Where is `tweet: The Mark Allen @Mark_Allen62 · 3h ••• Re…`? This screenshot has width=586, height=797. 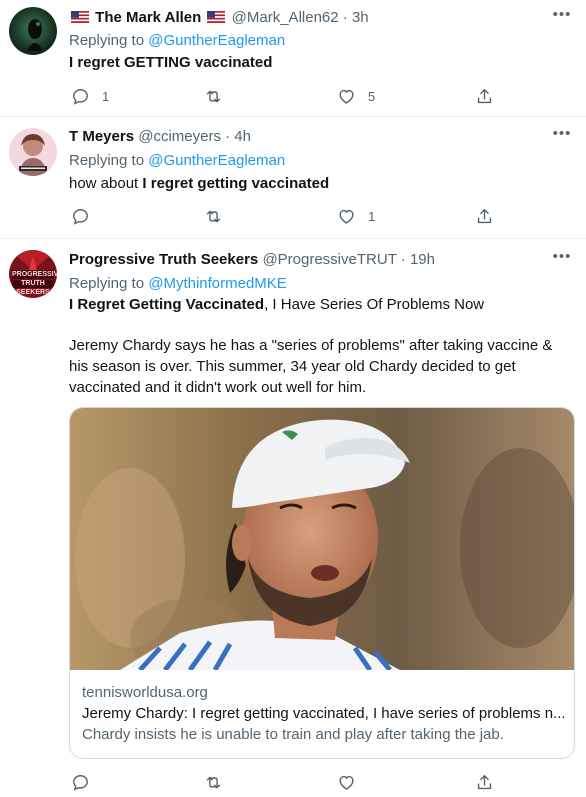 tweet: The Mark Allen @Mark_Allen62 · 3h ••• Re… is located at coordinates (293, 57).